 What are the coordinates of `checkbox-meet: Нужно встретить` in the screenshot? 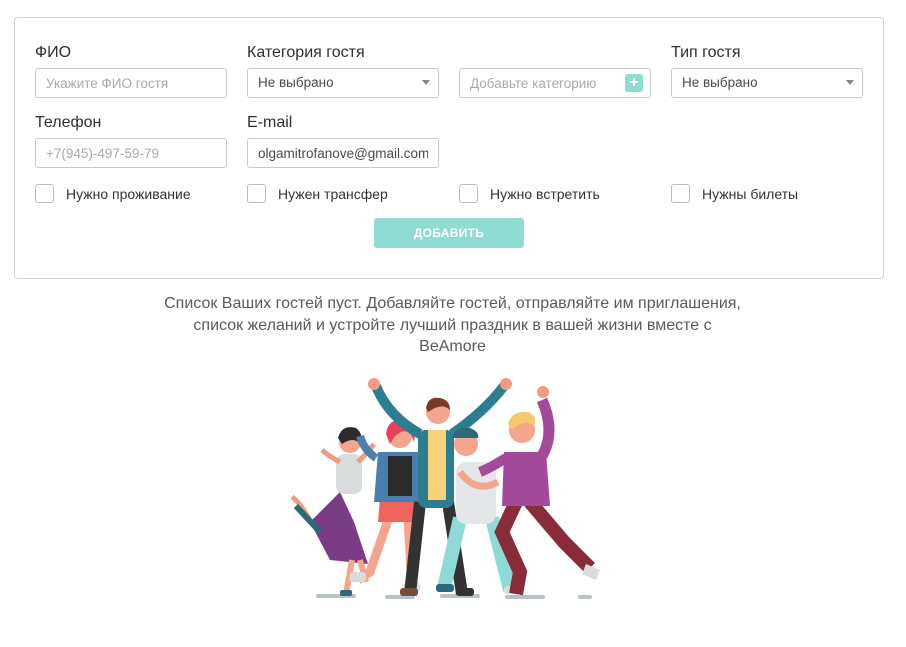 It's located at (529, 193).